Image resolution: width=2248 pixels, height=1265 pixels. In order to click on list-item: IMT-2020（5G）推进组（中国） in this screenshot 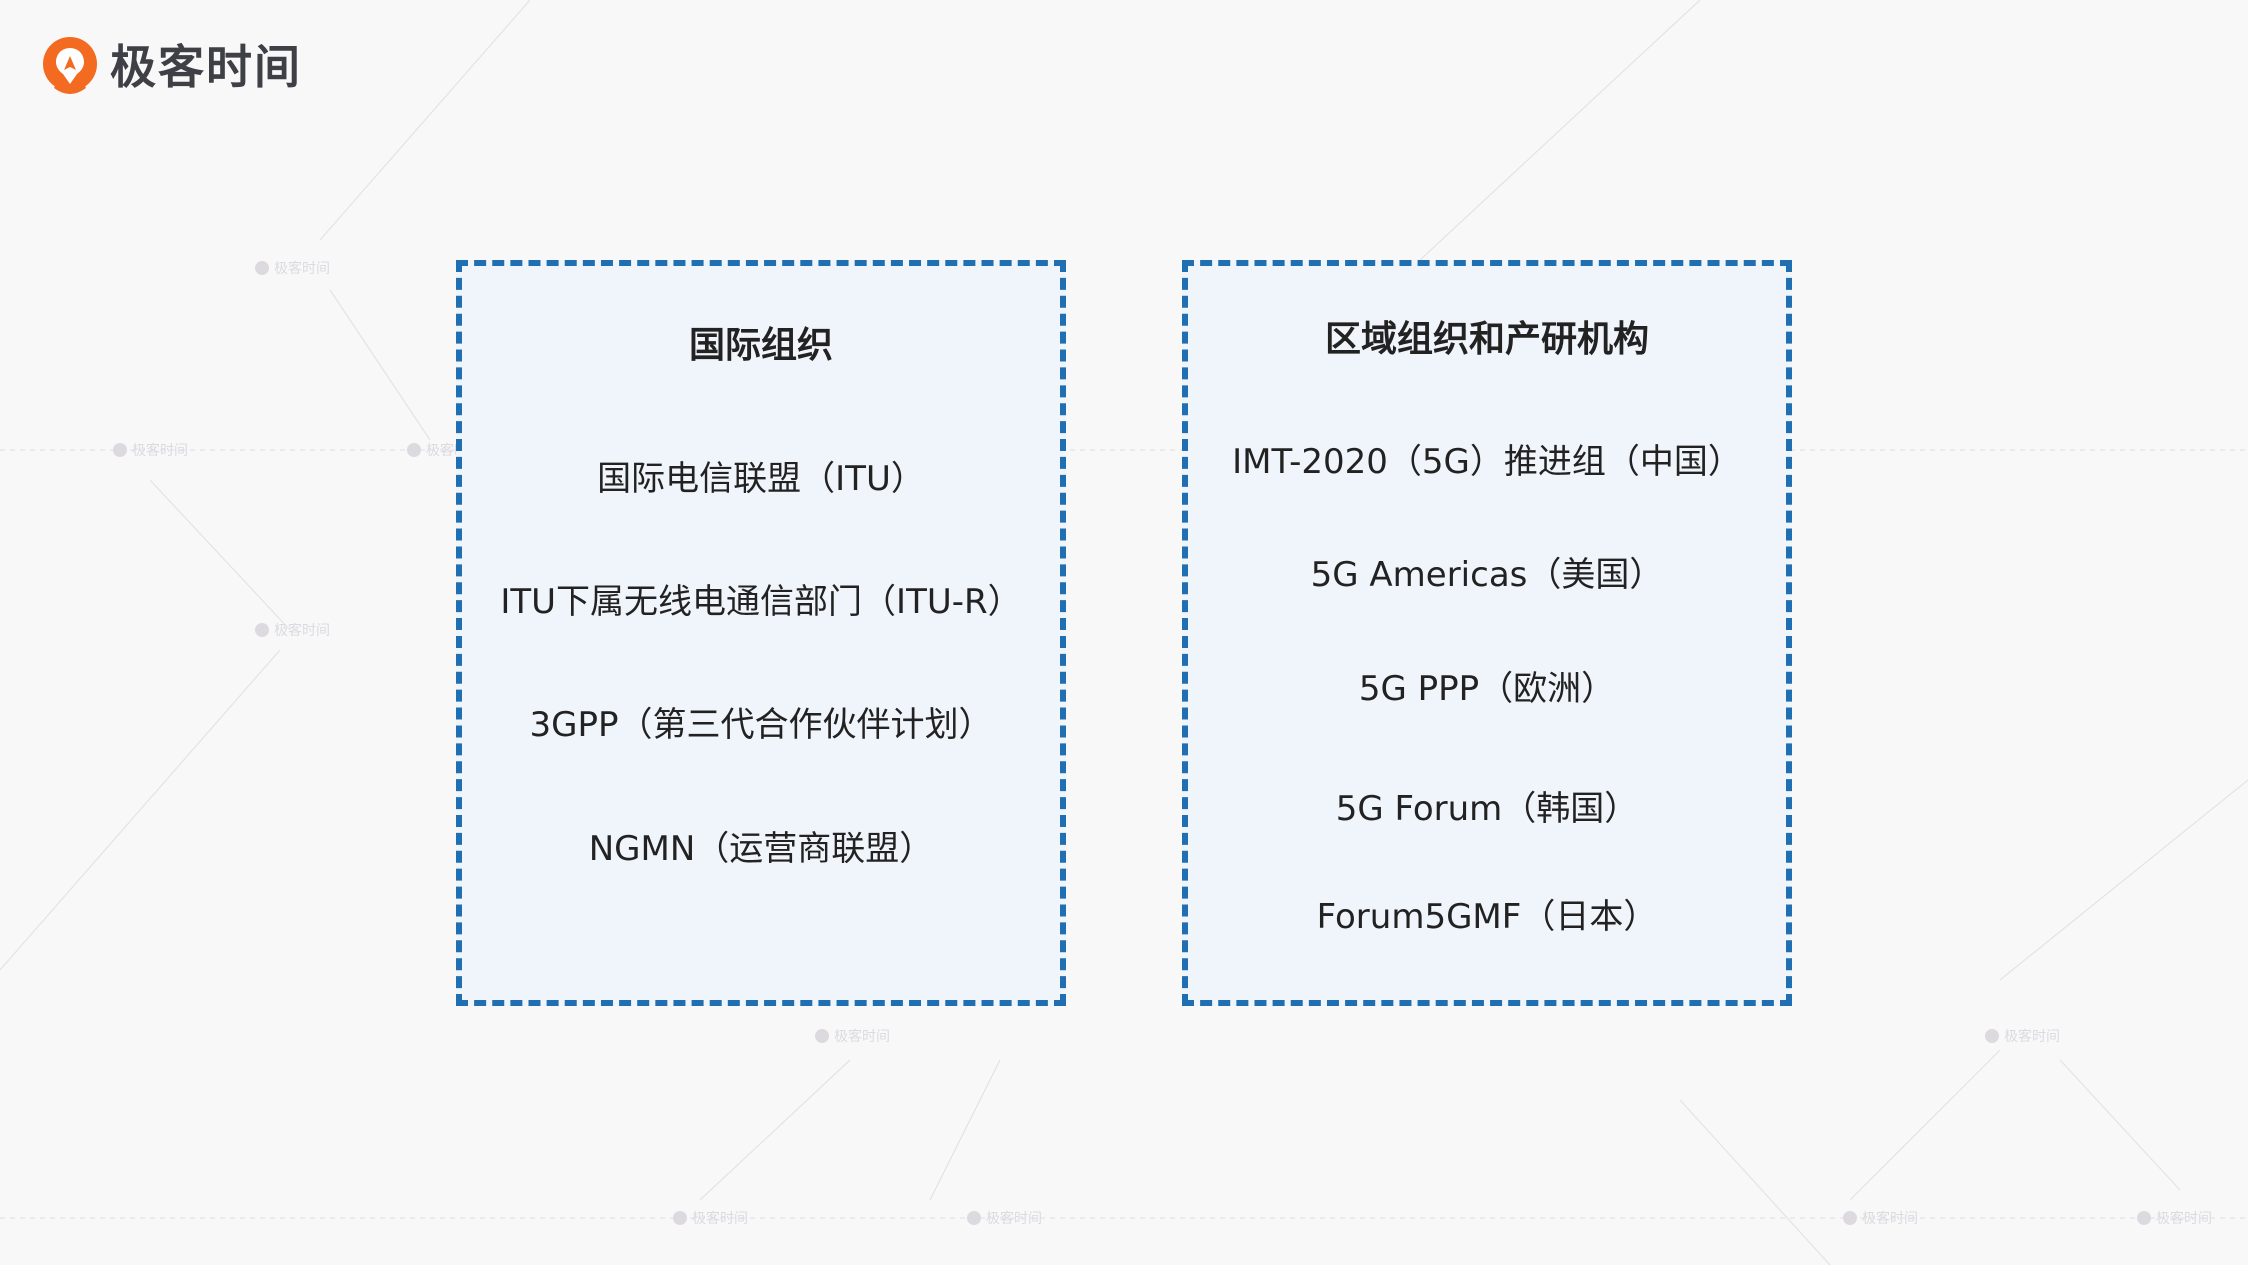, I will do `click(1487, 462)`.